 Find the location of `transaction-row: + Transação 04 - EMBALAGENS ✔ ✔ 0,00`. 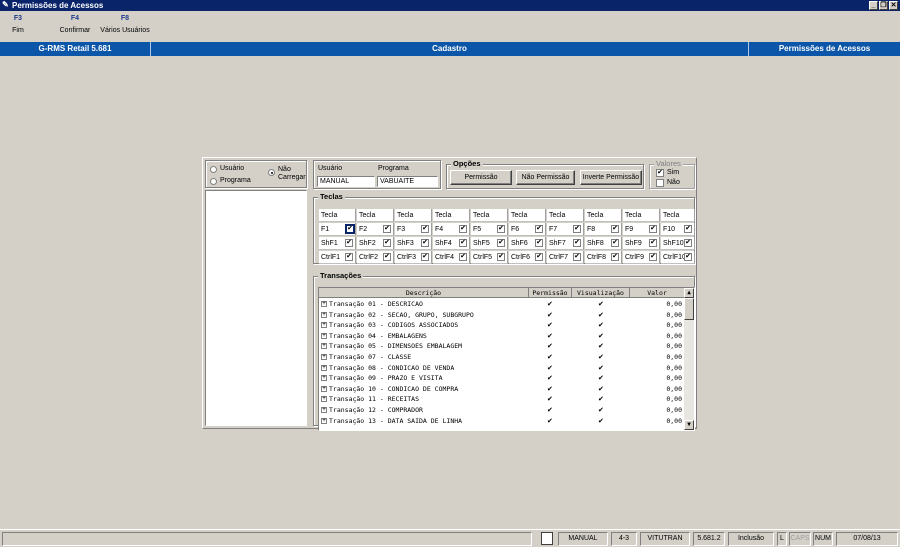

transaction-row: + Transação 04 - EMBALAGENS ✔ ✔ 0,00 is located at coordinates (502, 336).